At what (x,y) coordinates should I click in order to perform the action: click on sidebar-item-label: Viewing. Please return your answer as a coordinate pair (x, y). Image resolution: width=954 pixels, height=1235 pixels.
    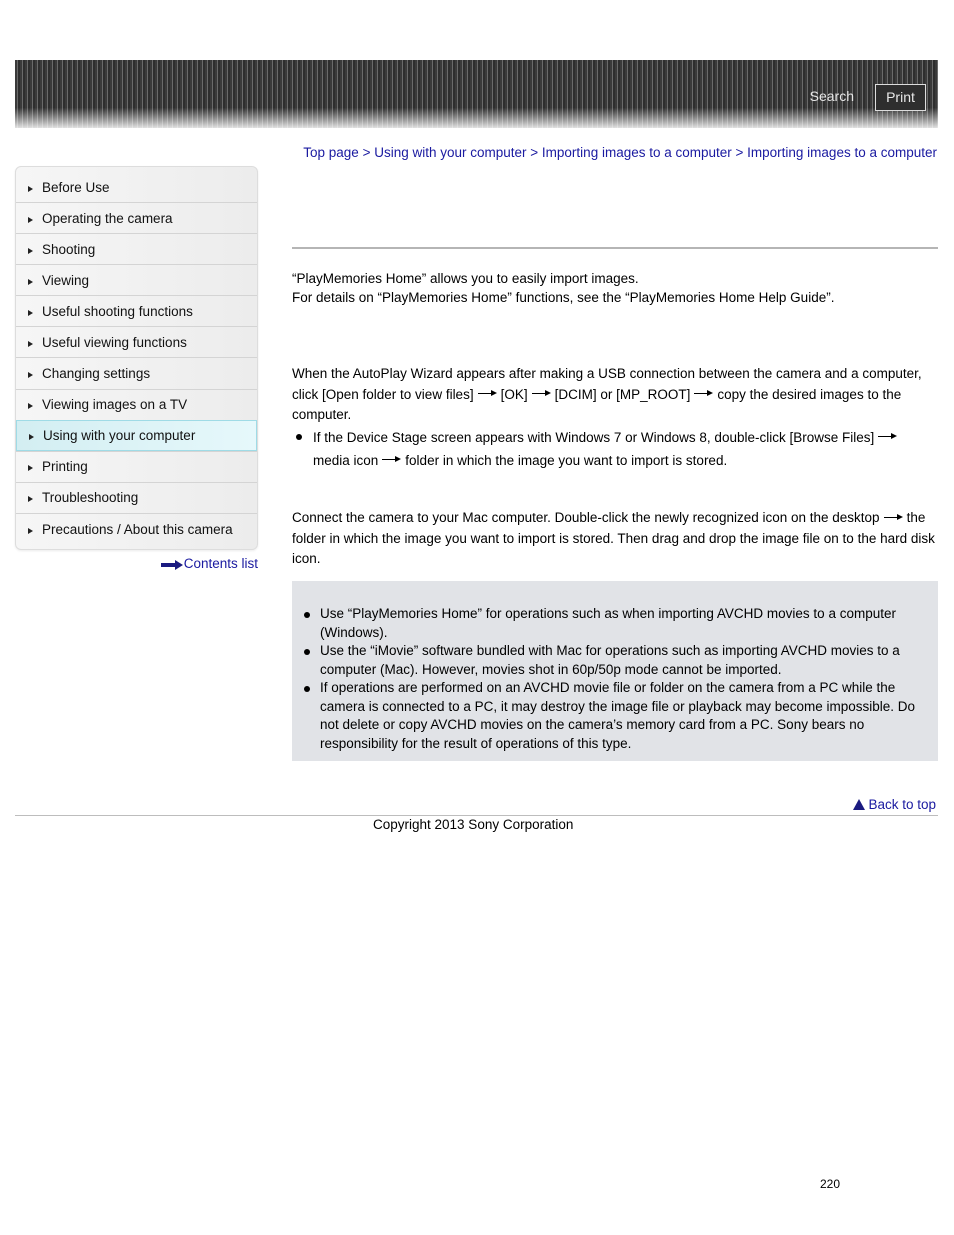
    Looking at the image, I should click on (66, 280).